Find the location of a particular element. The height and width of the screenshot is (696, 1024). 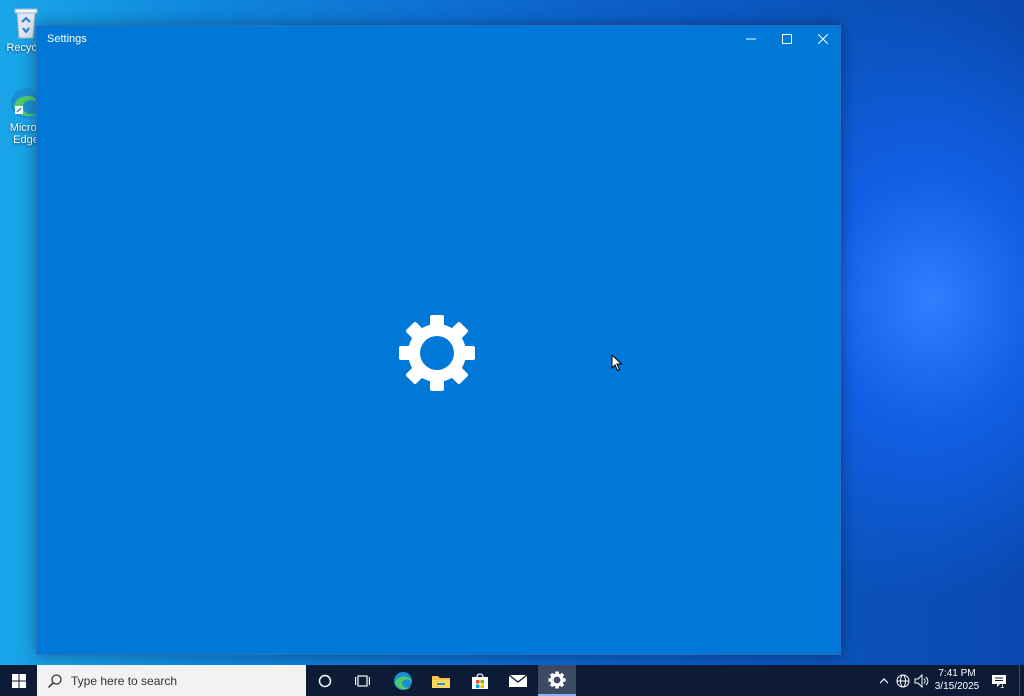

taskbar-edge-button is located at coordinates (403, 680).